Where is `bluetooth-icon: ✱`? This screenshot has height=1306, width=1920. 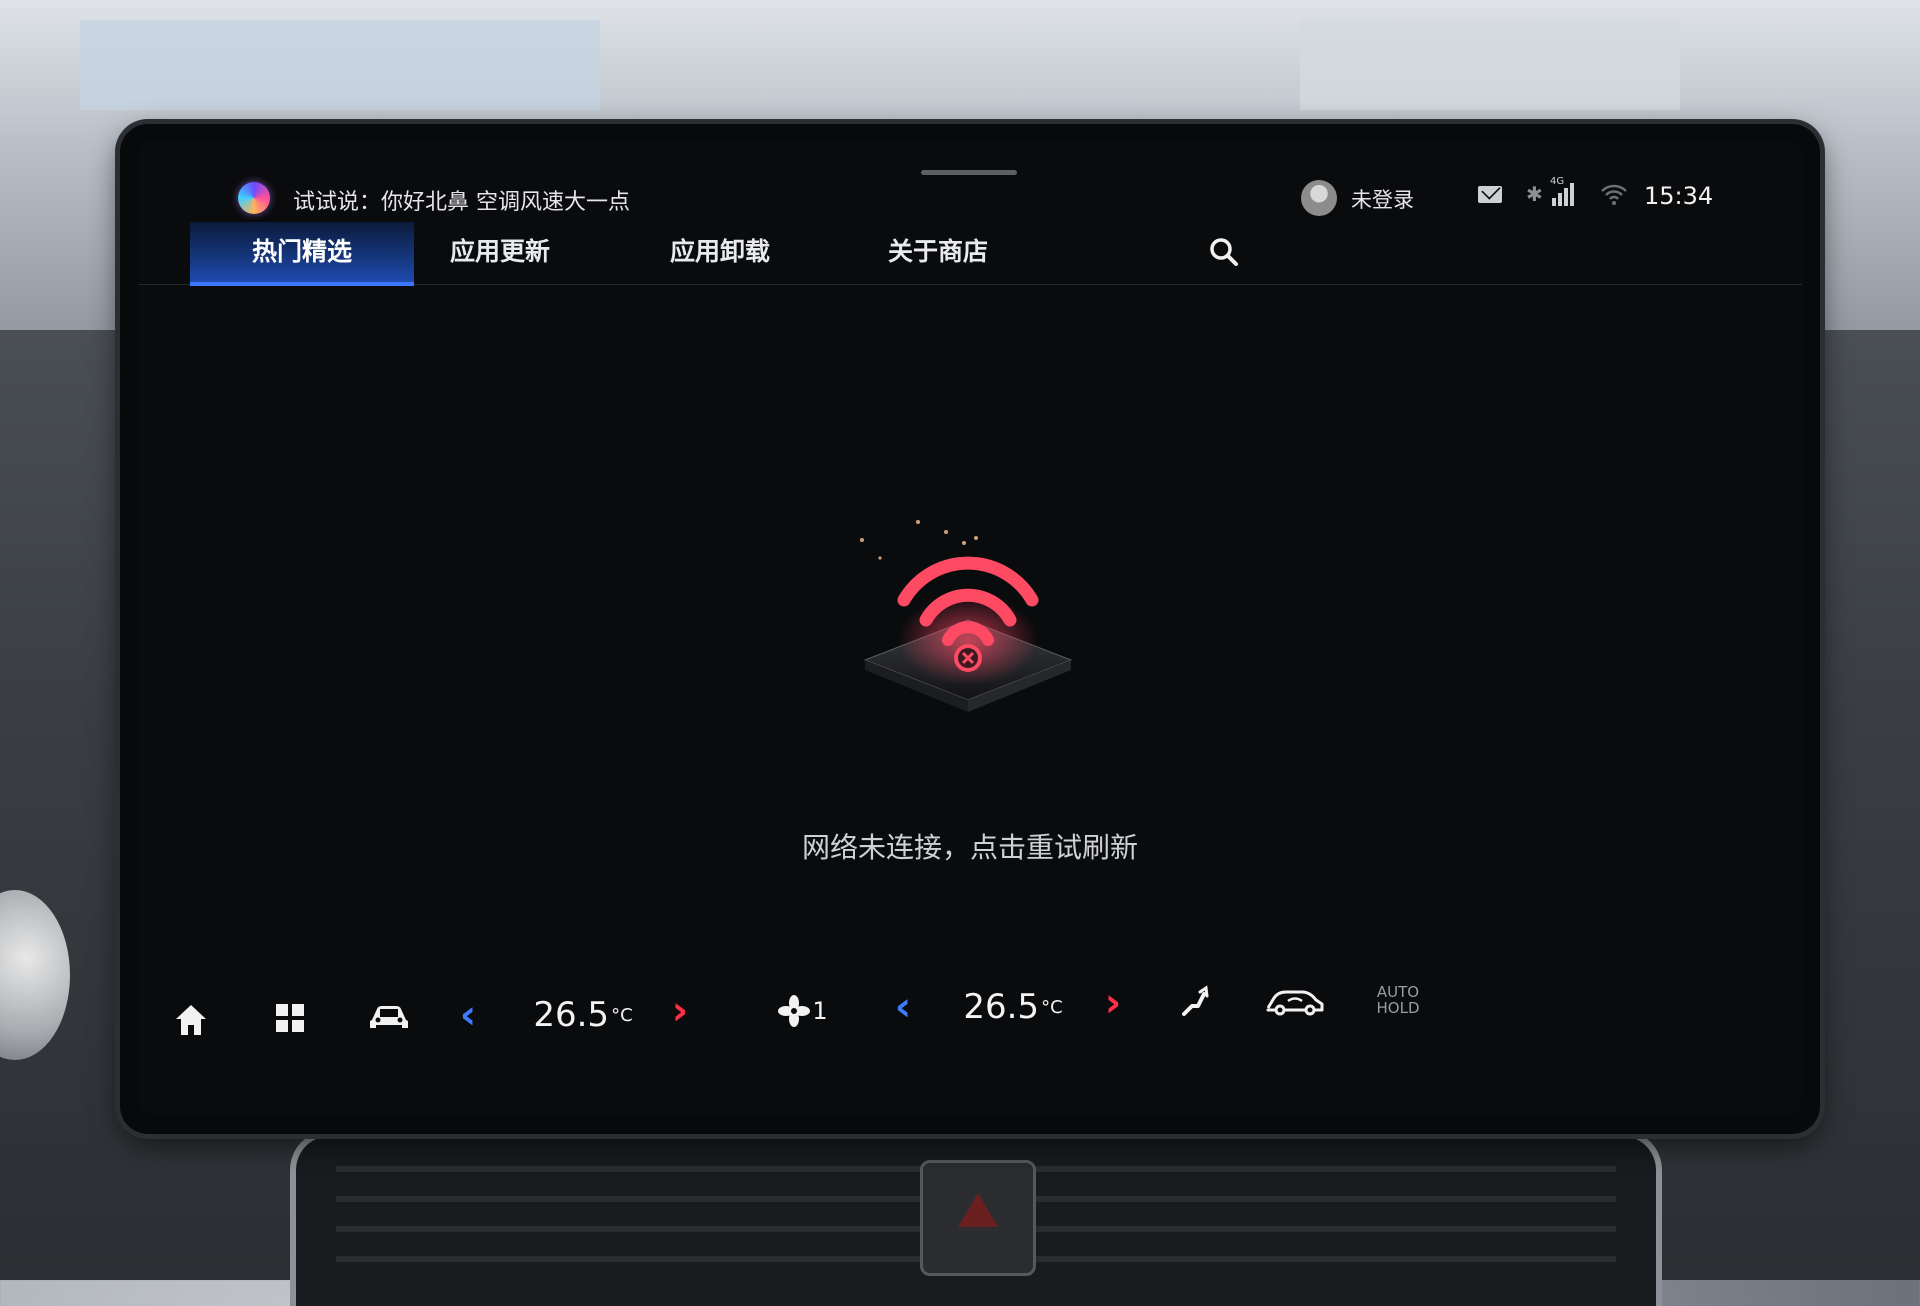 bluetooth-icon: ✱ is located at coordinates (1534, 194).